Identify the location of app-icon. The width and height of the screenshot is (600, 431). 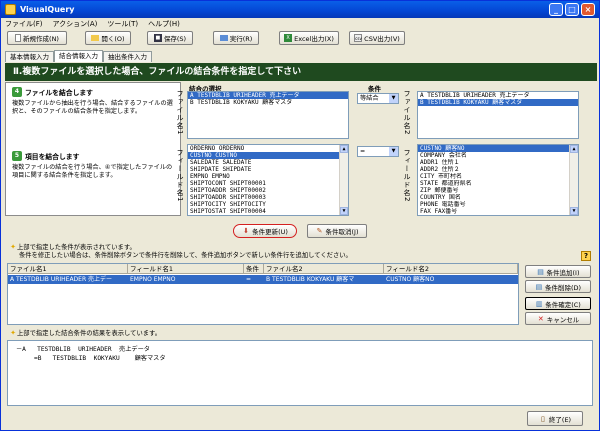
(10, 9).